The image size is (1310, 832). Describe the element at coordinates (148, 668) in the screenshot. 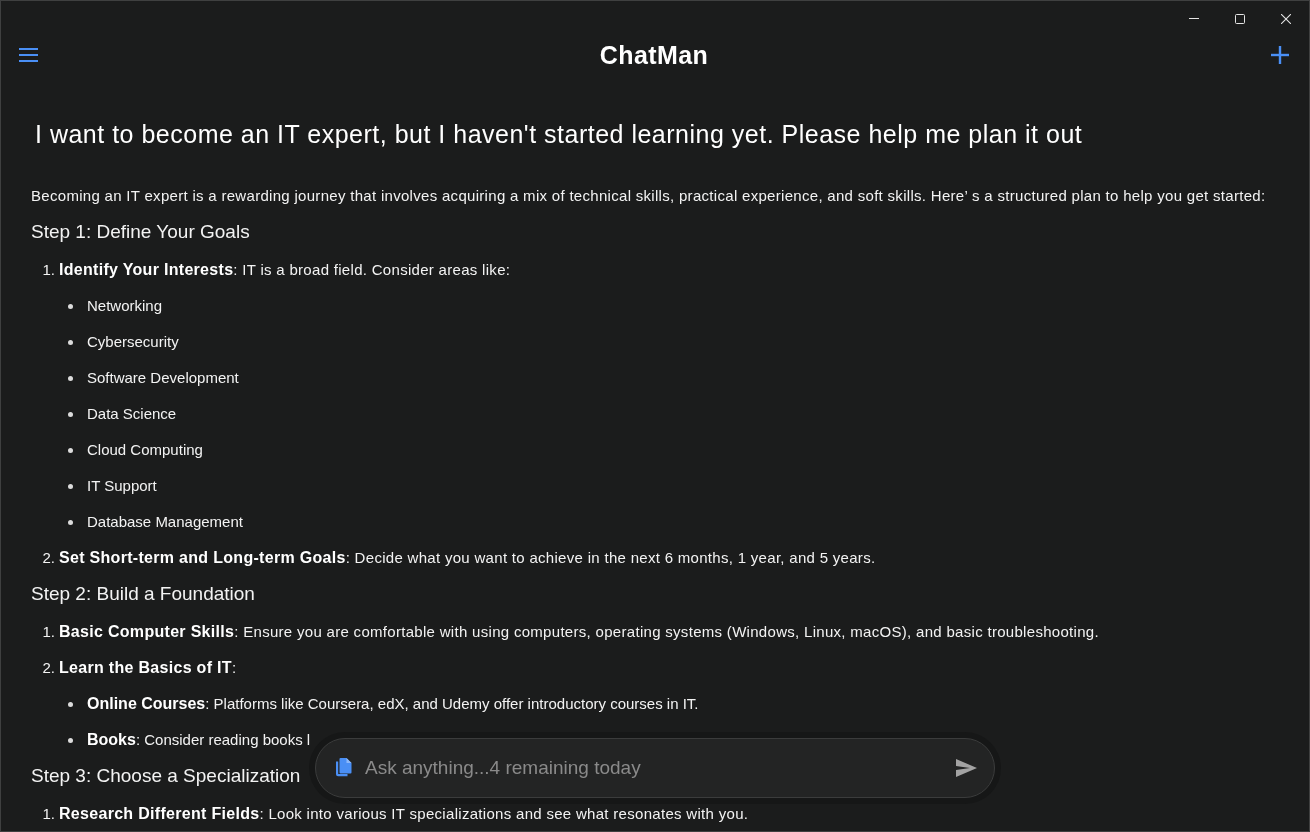

I see `list-item-text: Learn the Basics of IT:` at that location.